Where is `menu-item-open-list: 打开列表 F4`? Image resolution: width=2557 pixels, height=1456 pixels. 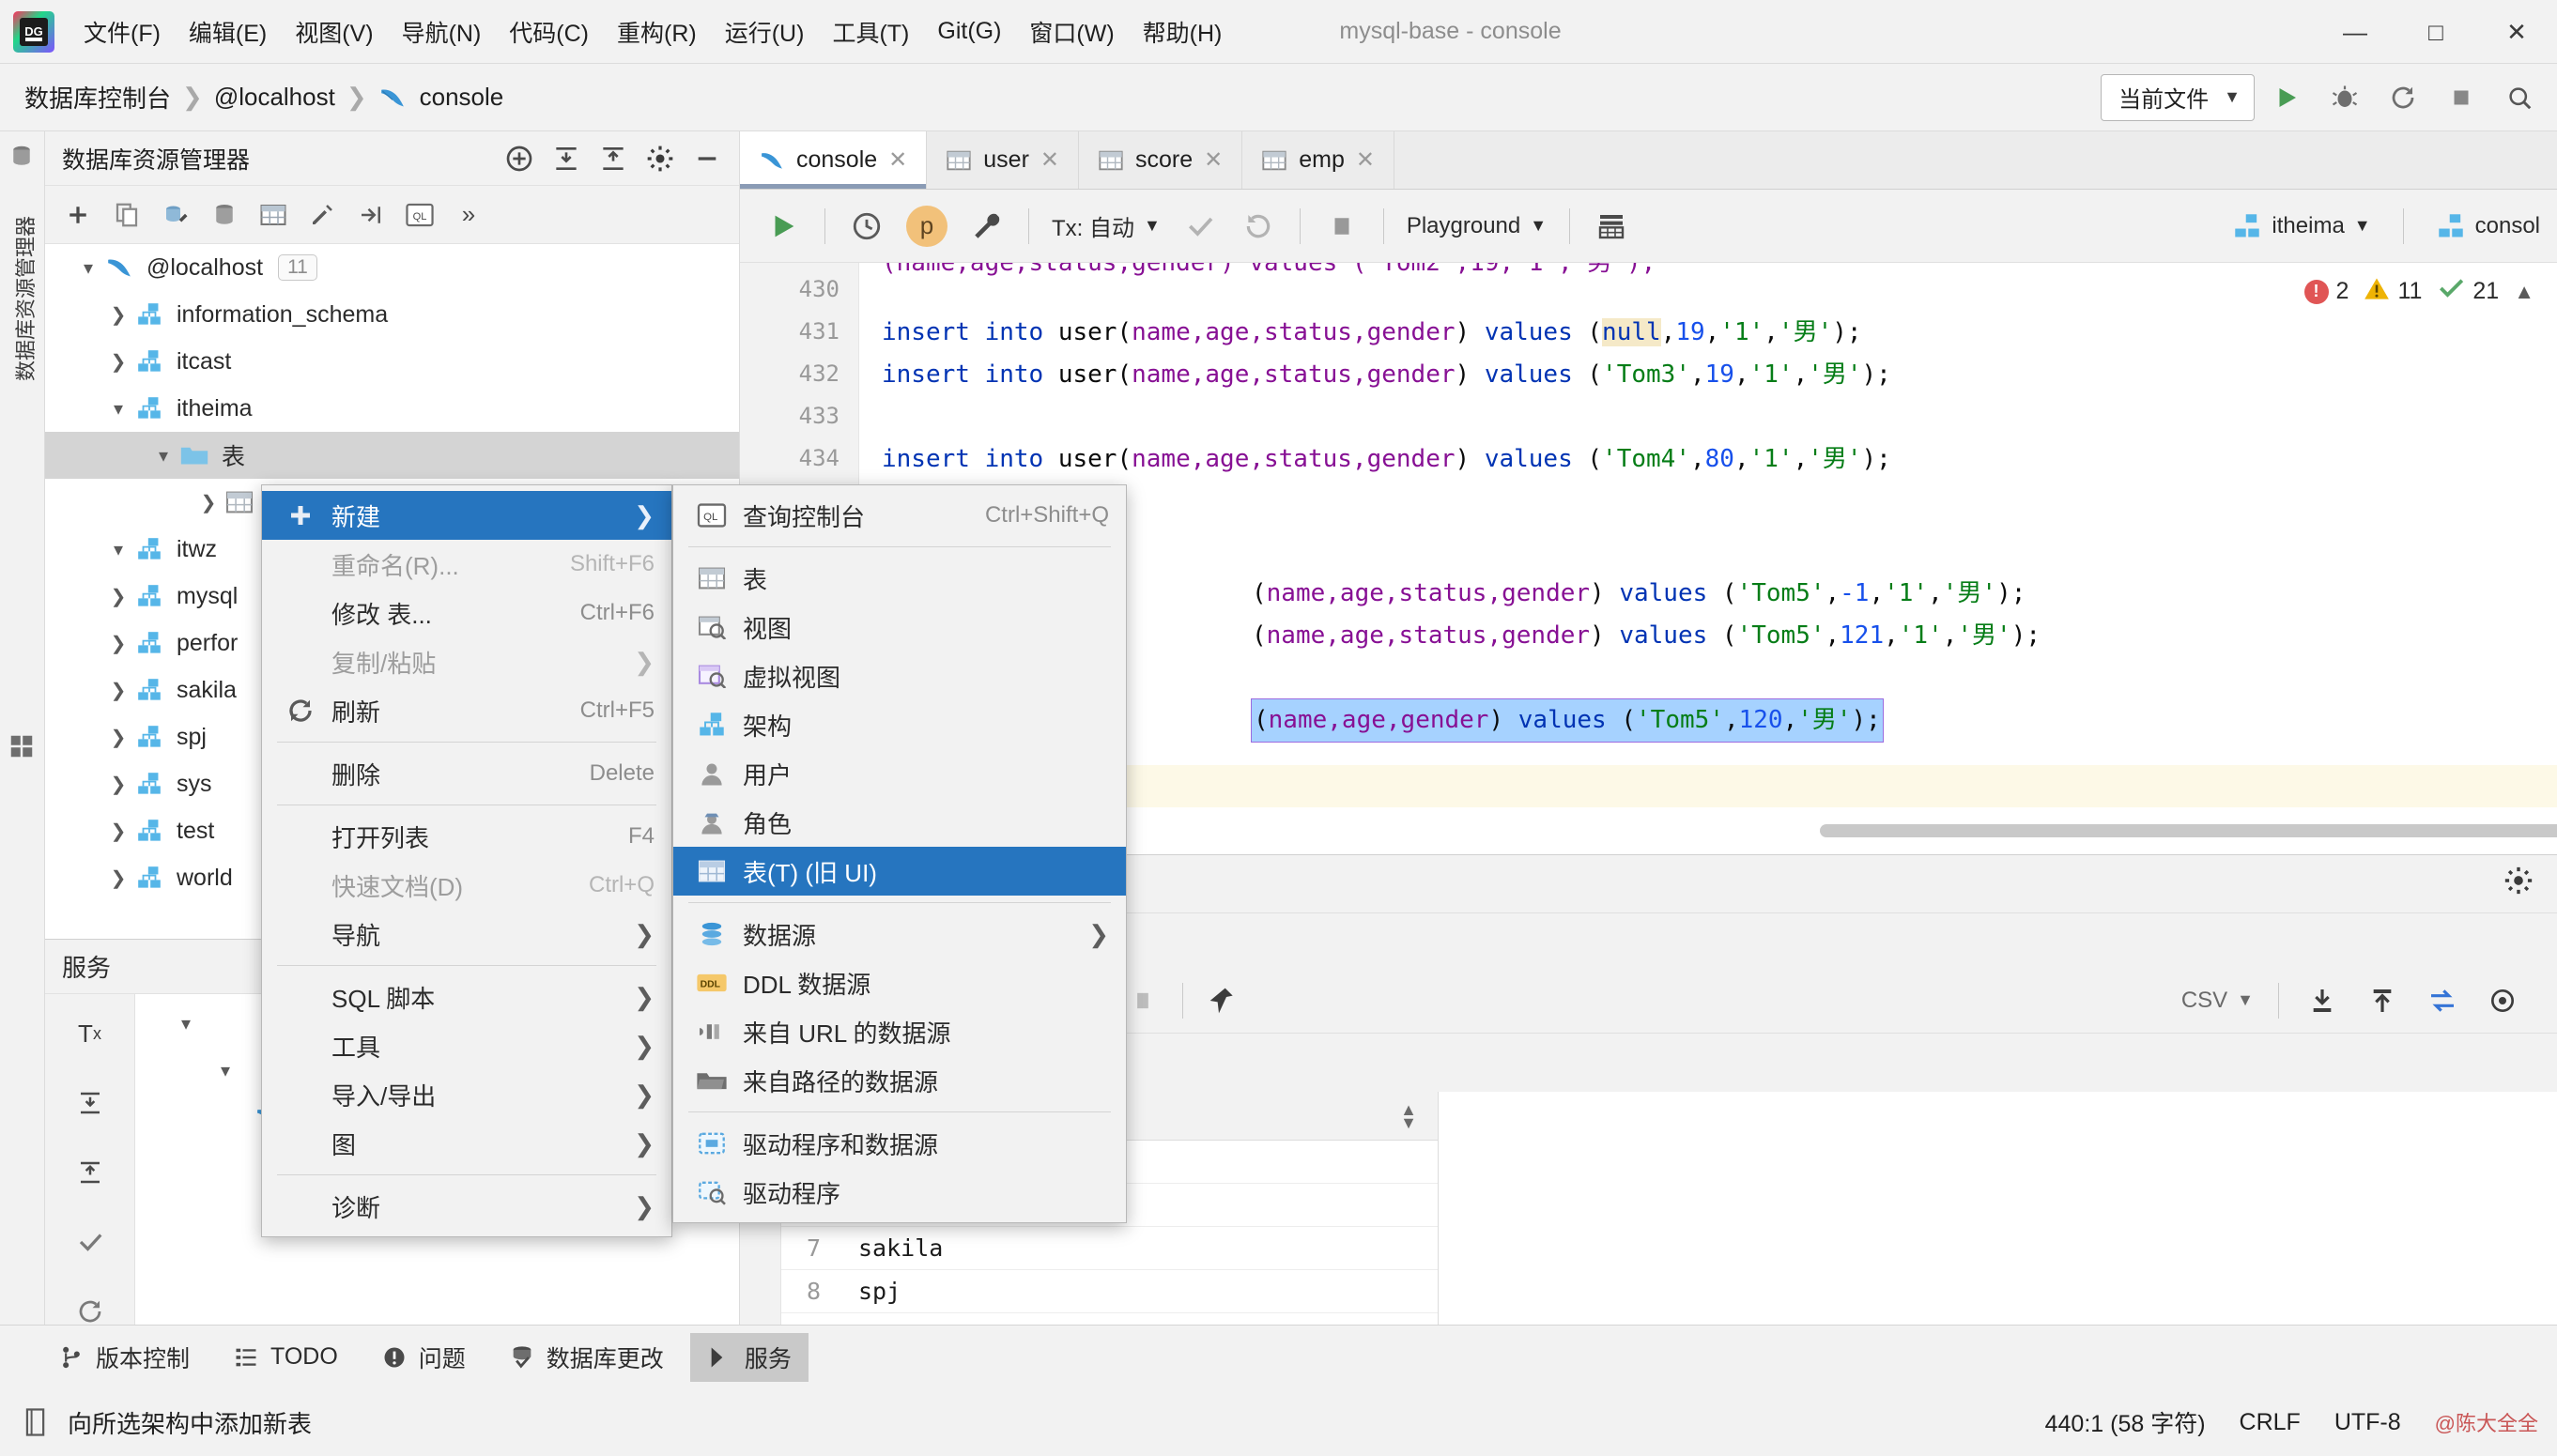
menu-item-open-list: 打开列表 F4 is located at coordinates (466, 836).